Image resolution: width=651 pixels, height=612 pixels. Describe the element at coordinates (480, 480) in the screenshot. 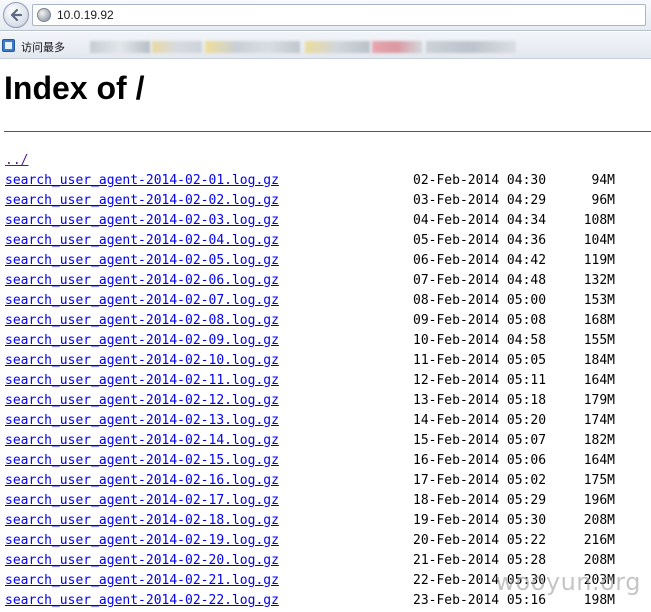

I see `file-date: 17-Feb-2014 05:02` at that location.